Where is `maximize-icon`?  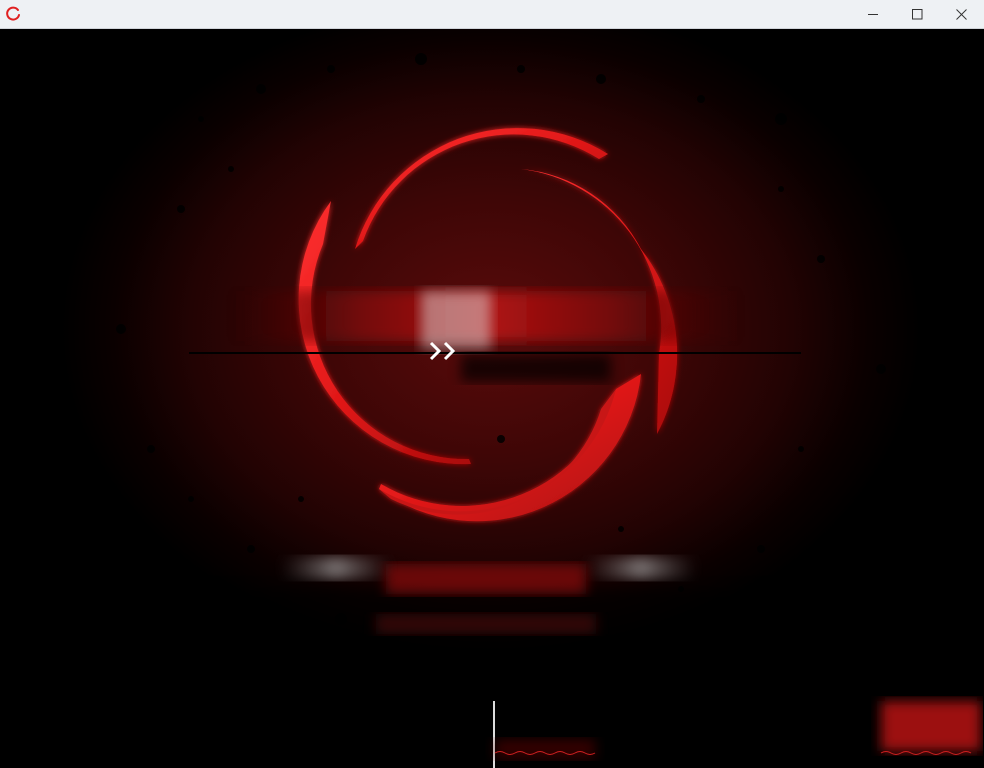
maximize-icon is located at coordinates (917, 14).